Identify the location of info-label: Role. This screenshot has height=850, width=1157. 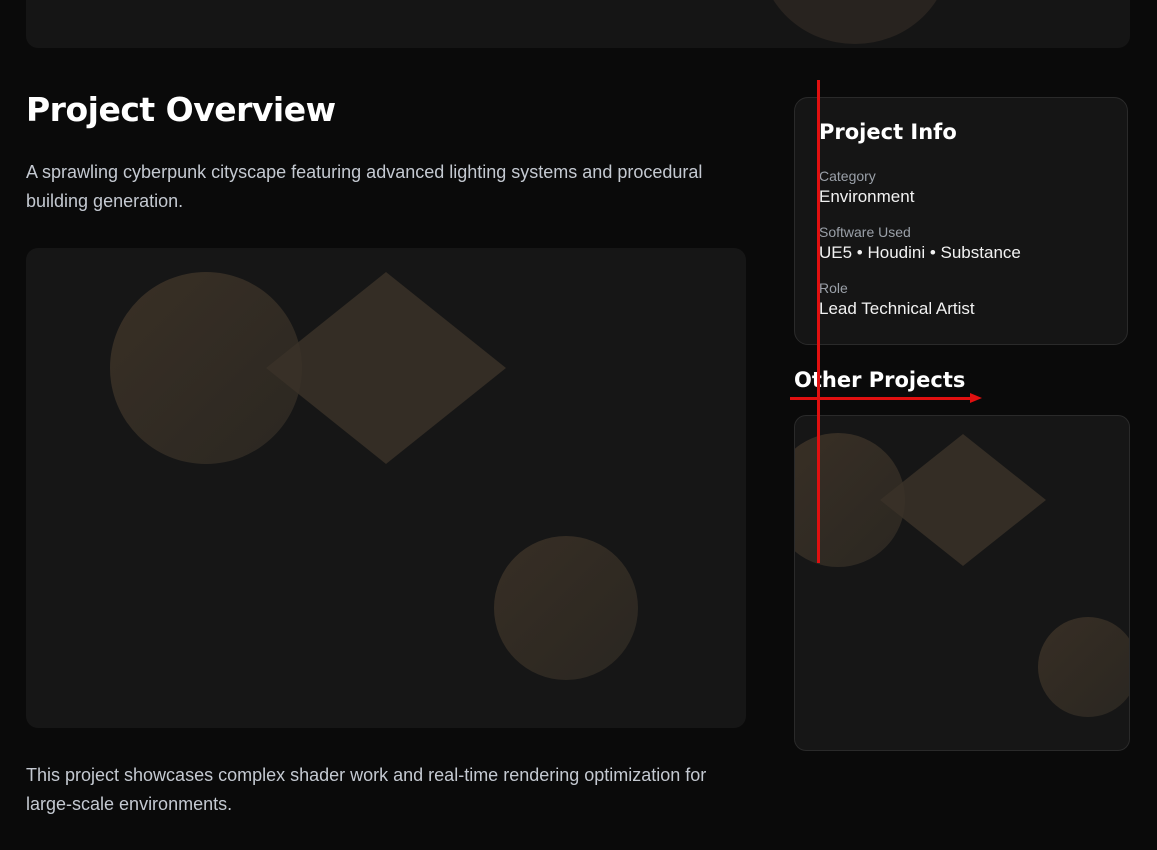
(833, 288).